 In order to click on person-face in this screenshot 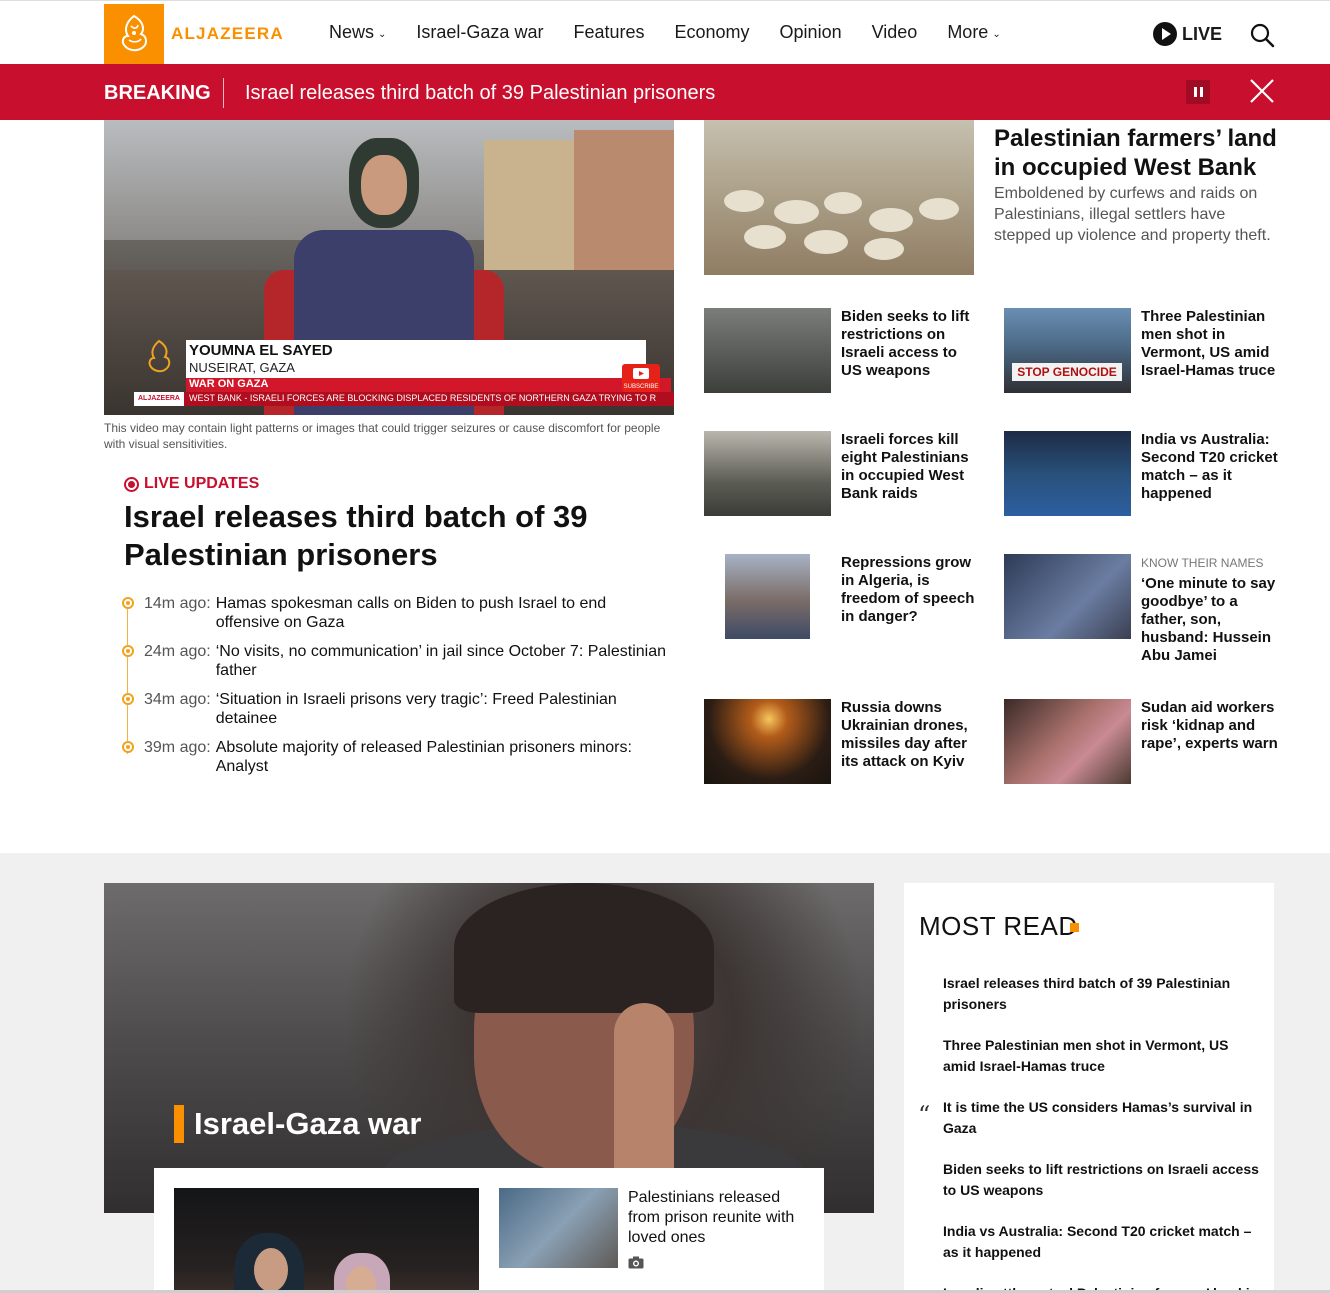, I will do `click(271, 1270)`.